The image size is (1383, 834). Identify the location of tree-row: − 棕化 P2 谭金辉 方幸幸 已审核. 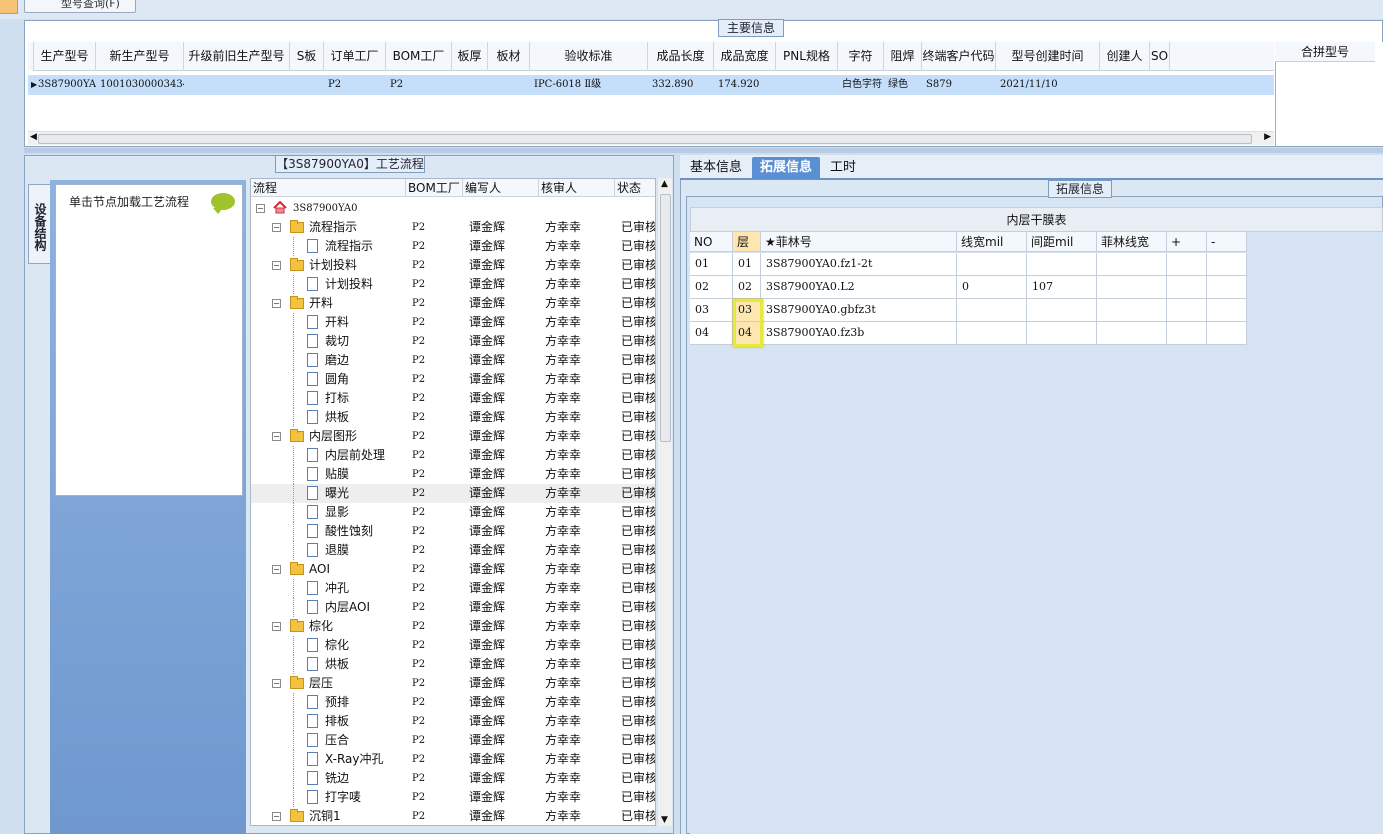
(453, 626).